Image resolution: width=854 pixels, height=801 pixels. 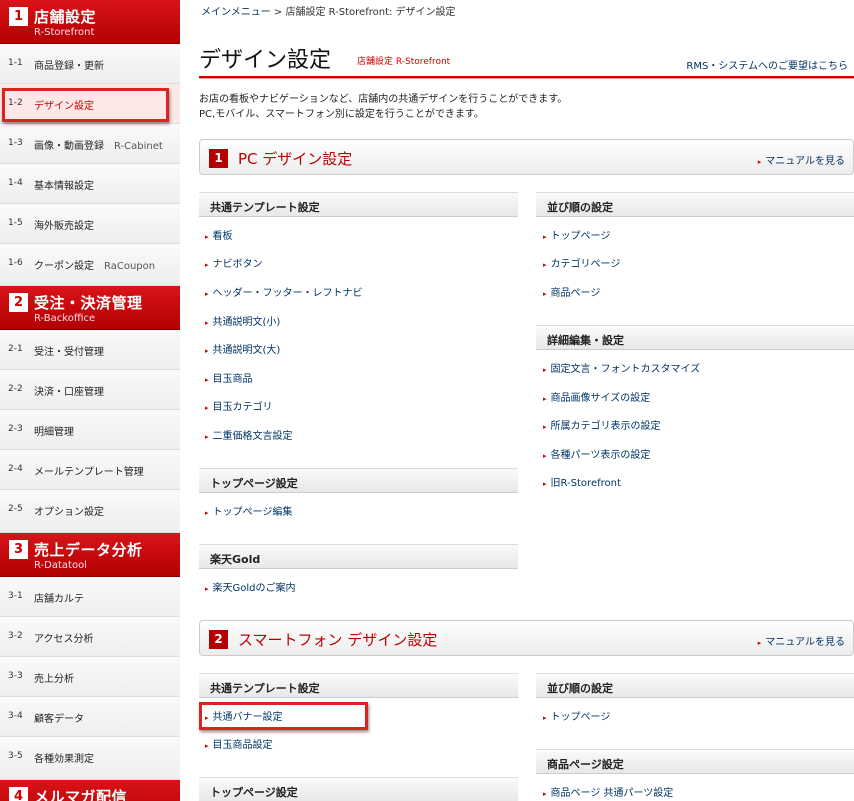 I want to click on sp-product-common-parts-link: ▸ 商品ページ 共通パーツ設定, so click(x=608, y=791).